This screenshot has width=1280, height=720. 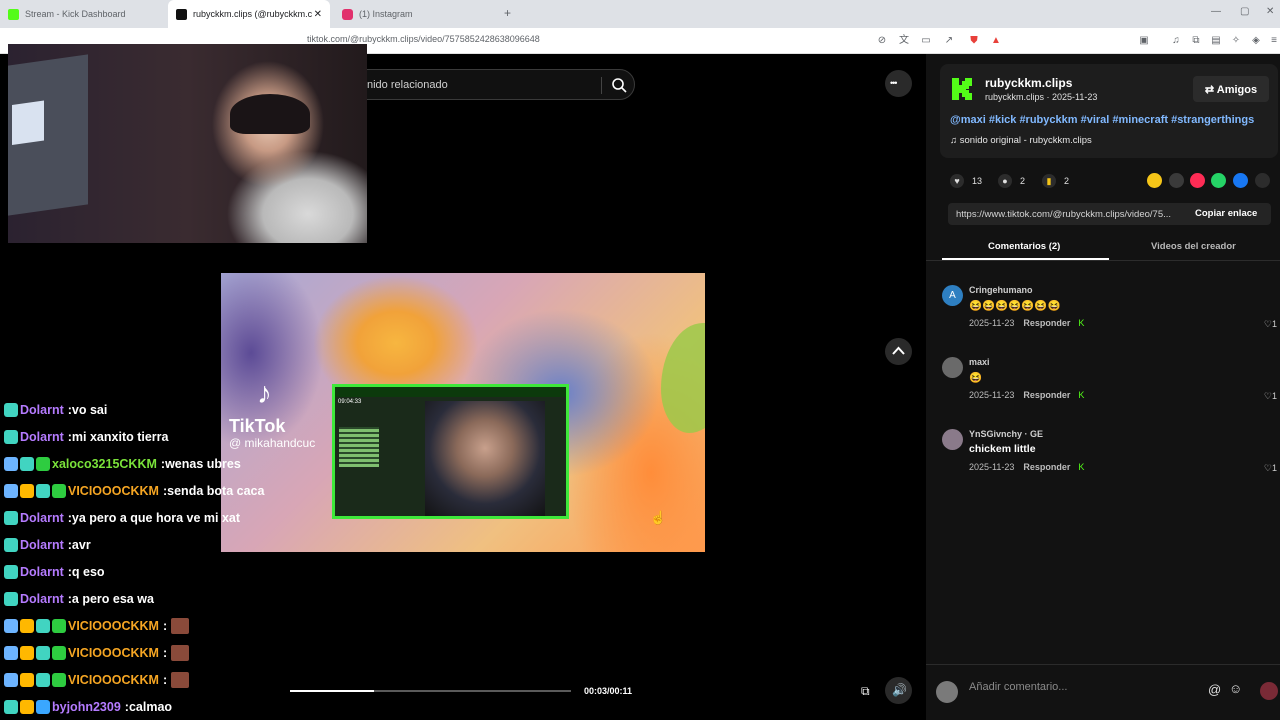 I want to click on sidebar-icon: ▣, so click(x=1144, y=41).